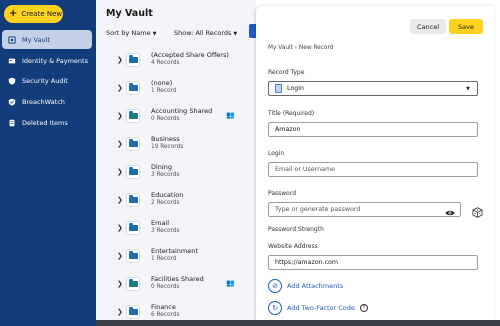 The height and width of the screenshot is (326, 500). I want to click on folder-row: ❯ Facilities Shared 0 Records 👥, so click(175, 285).